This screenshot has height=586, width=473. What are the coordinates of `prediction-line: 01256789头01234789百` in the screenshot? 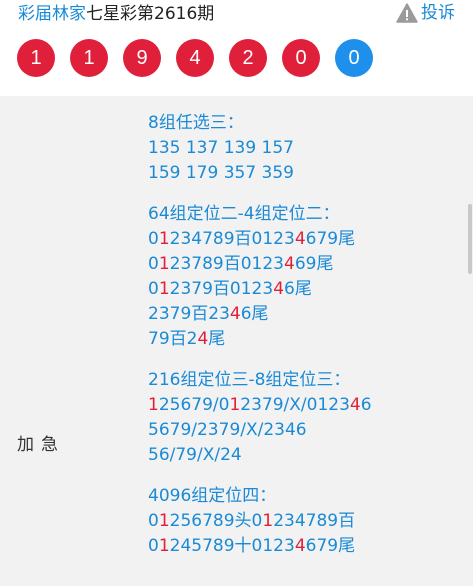 It's located at (260, 521).